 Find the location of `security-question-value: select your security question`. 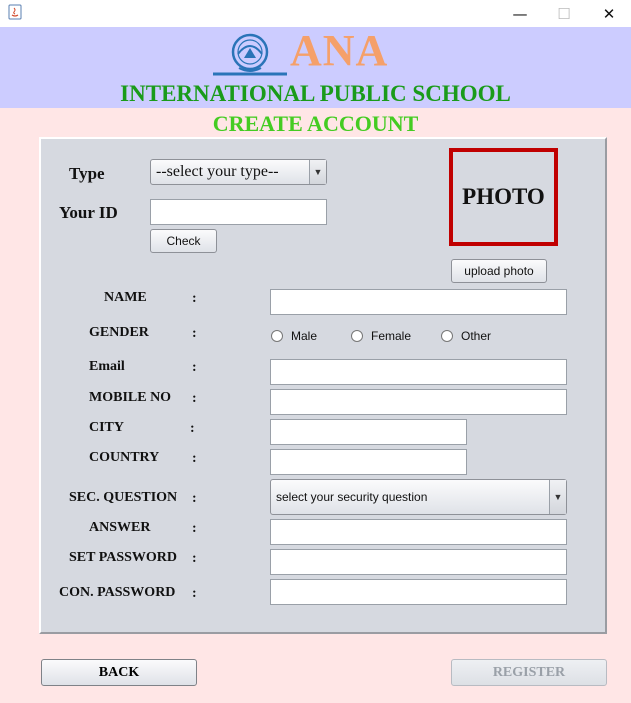

security-question-value: select your security question is located at coordinates (352, 497).